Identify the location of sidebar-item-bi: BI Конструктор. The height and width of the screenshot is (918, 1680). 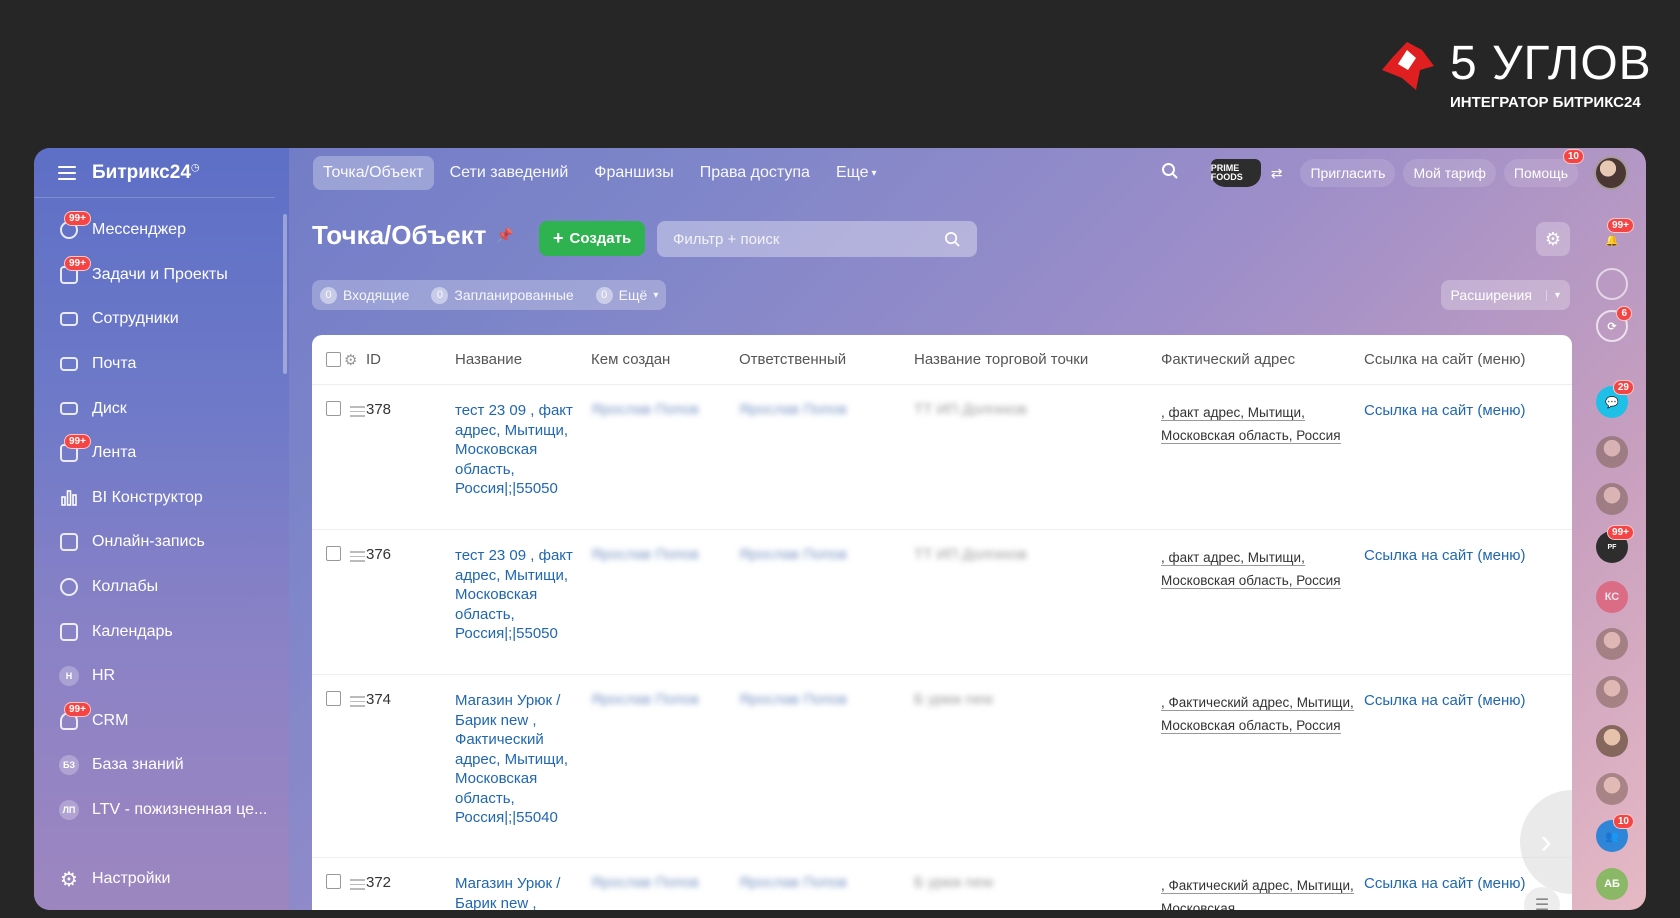
(161, 498).